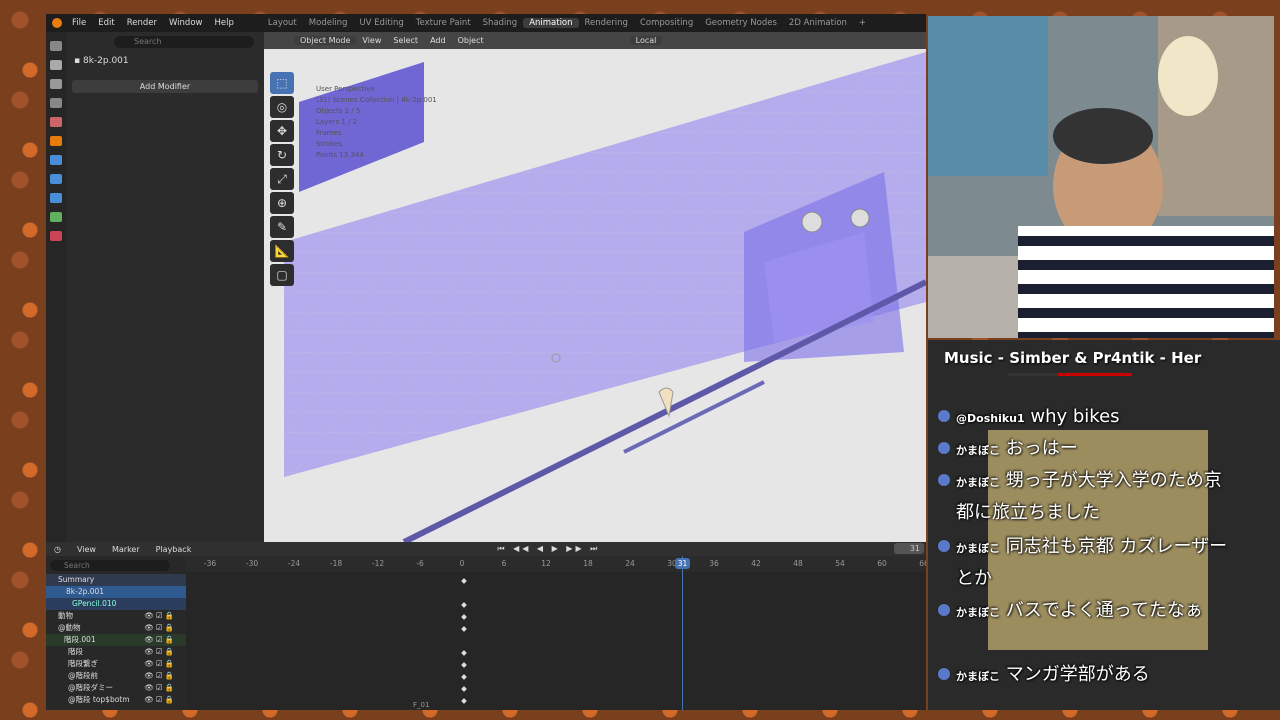  I want to click on physics-icon, so click(56, 198).